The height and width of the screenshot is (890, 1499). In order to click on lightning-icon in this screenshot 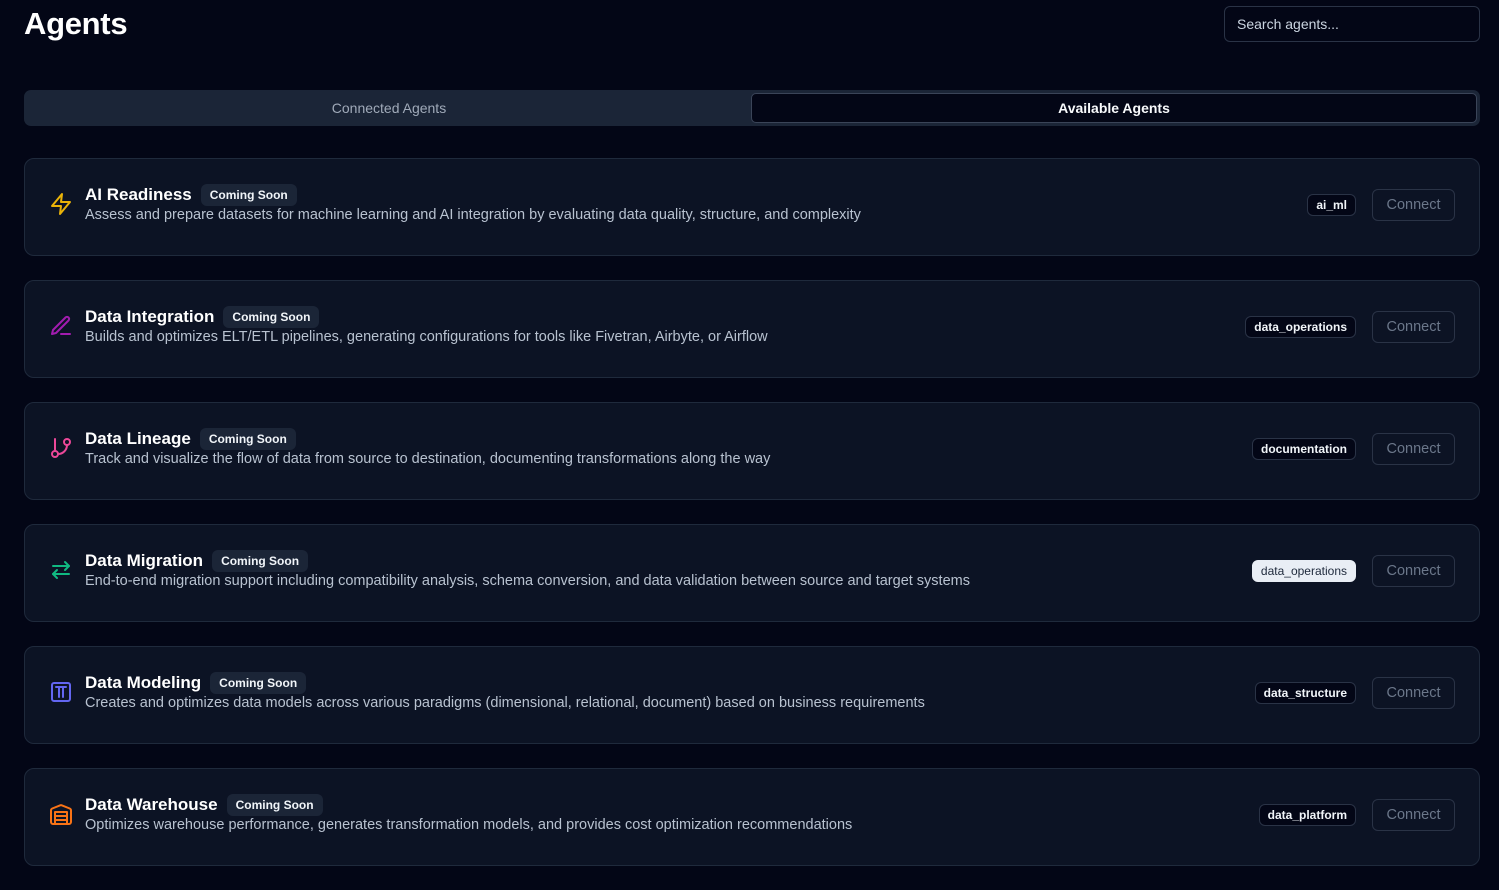, I will do `click(61, 204)`.